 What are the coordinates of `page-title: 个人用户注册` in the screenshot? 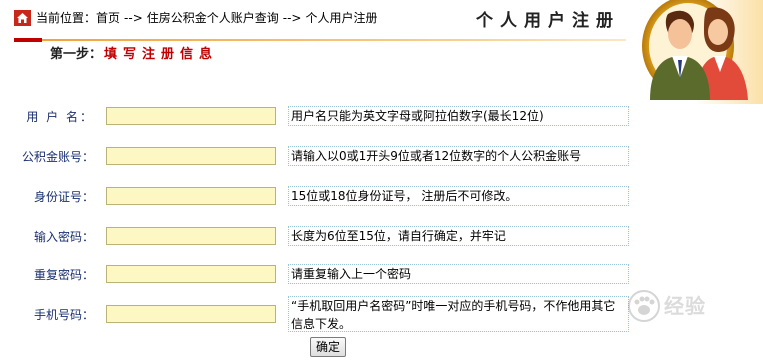 It's located at (548, 21).